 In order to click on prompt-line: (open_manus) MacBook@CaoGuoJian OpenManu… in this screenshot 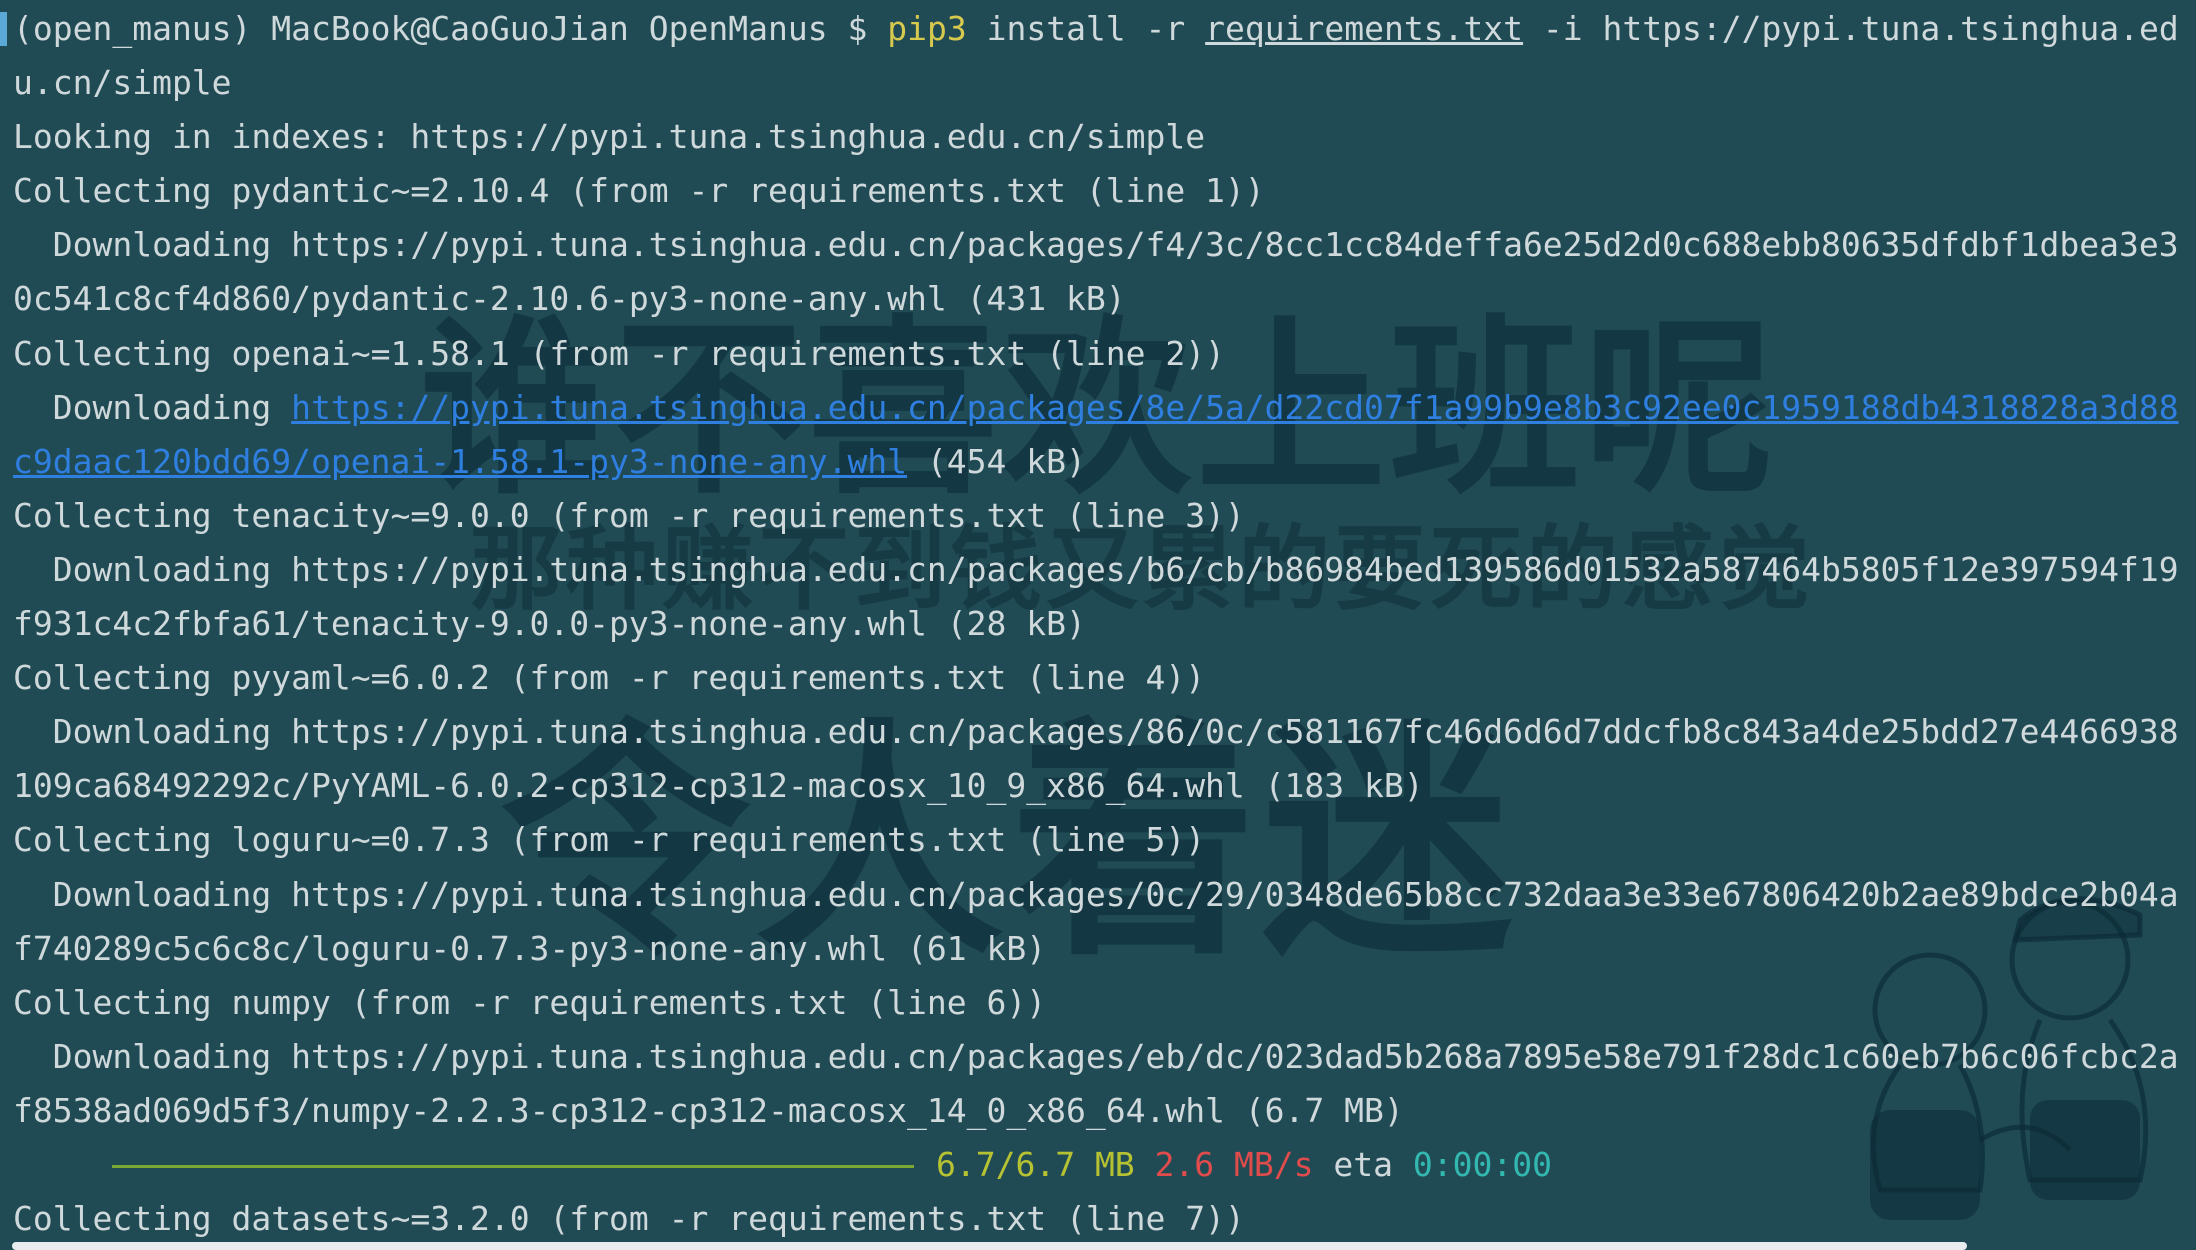, I will do `click(1104, 29)`.